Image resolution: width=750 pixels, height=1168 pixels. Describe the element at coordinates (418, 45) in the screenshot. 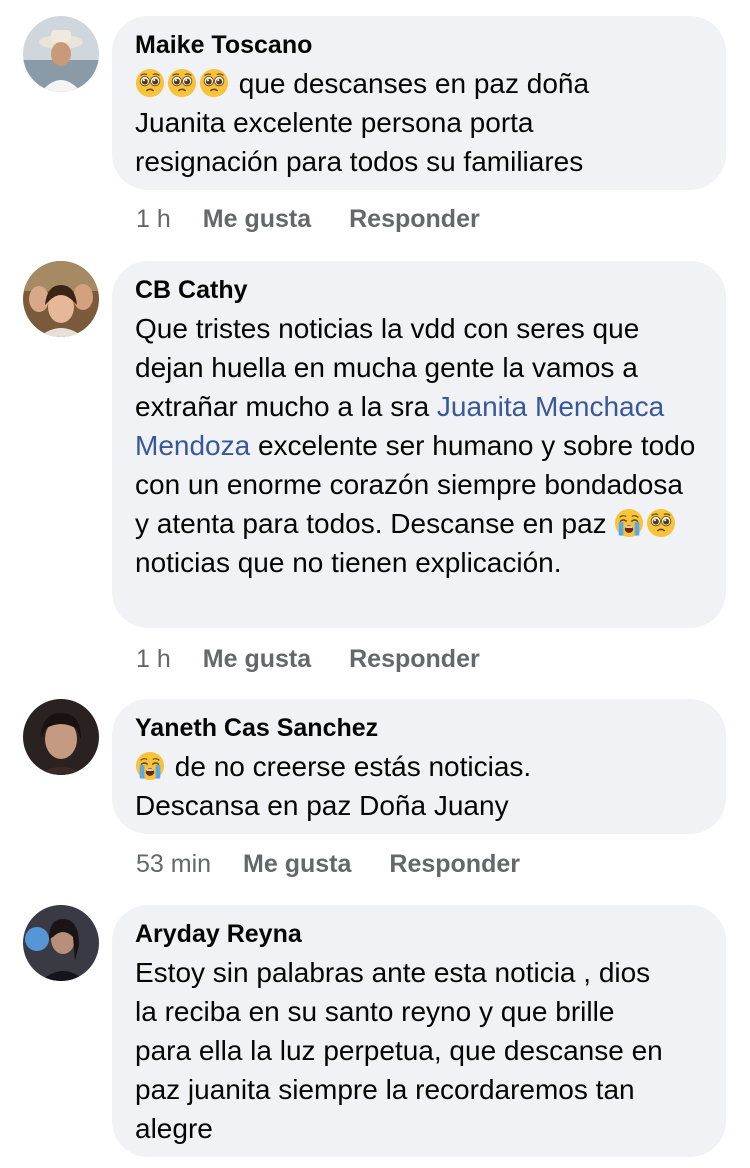

I see `comment-author: Maike Toscano` at that location.